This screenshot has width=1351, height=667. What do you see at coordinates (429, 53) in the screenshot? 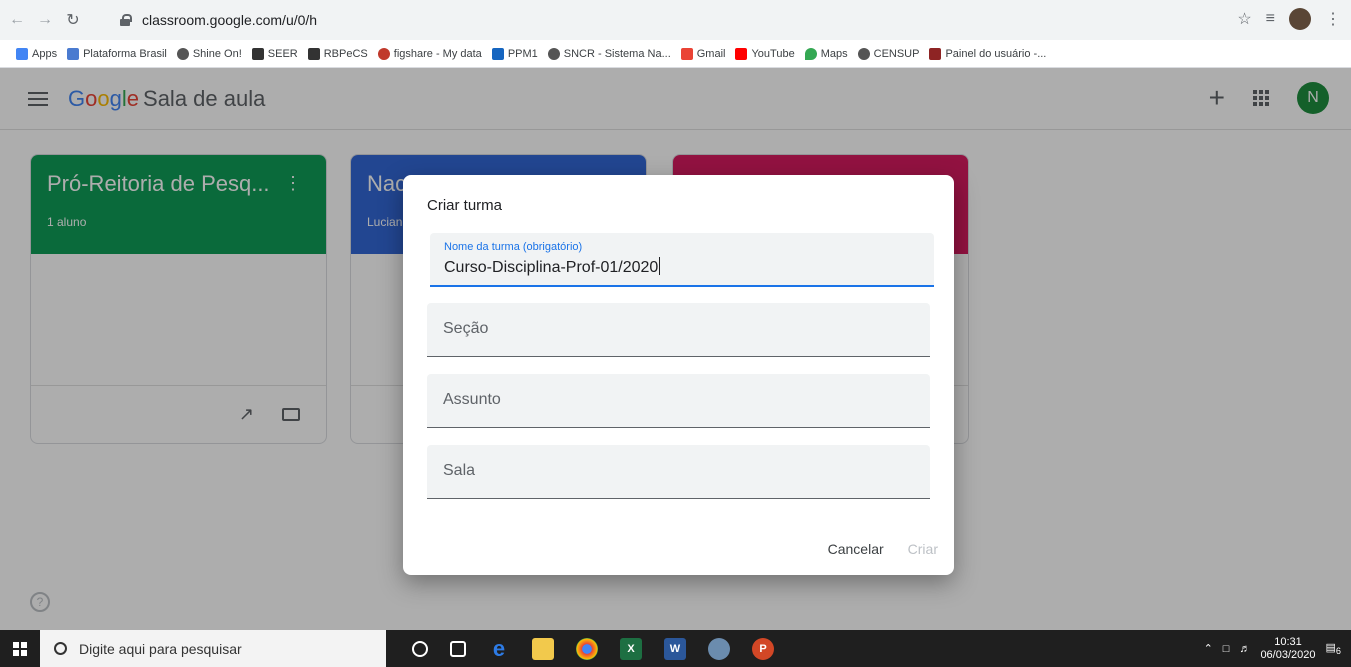
I see `bookmark-figshare: figshare - My data` at bounding box center [429, 53].